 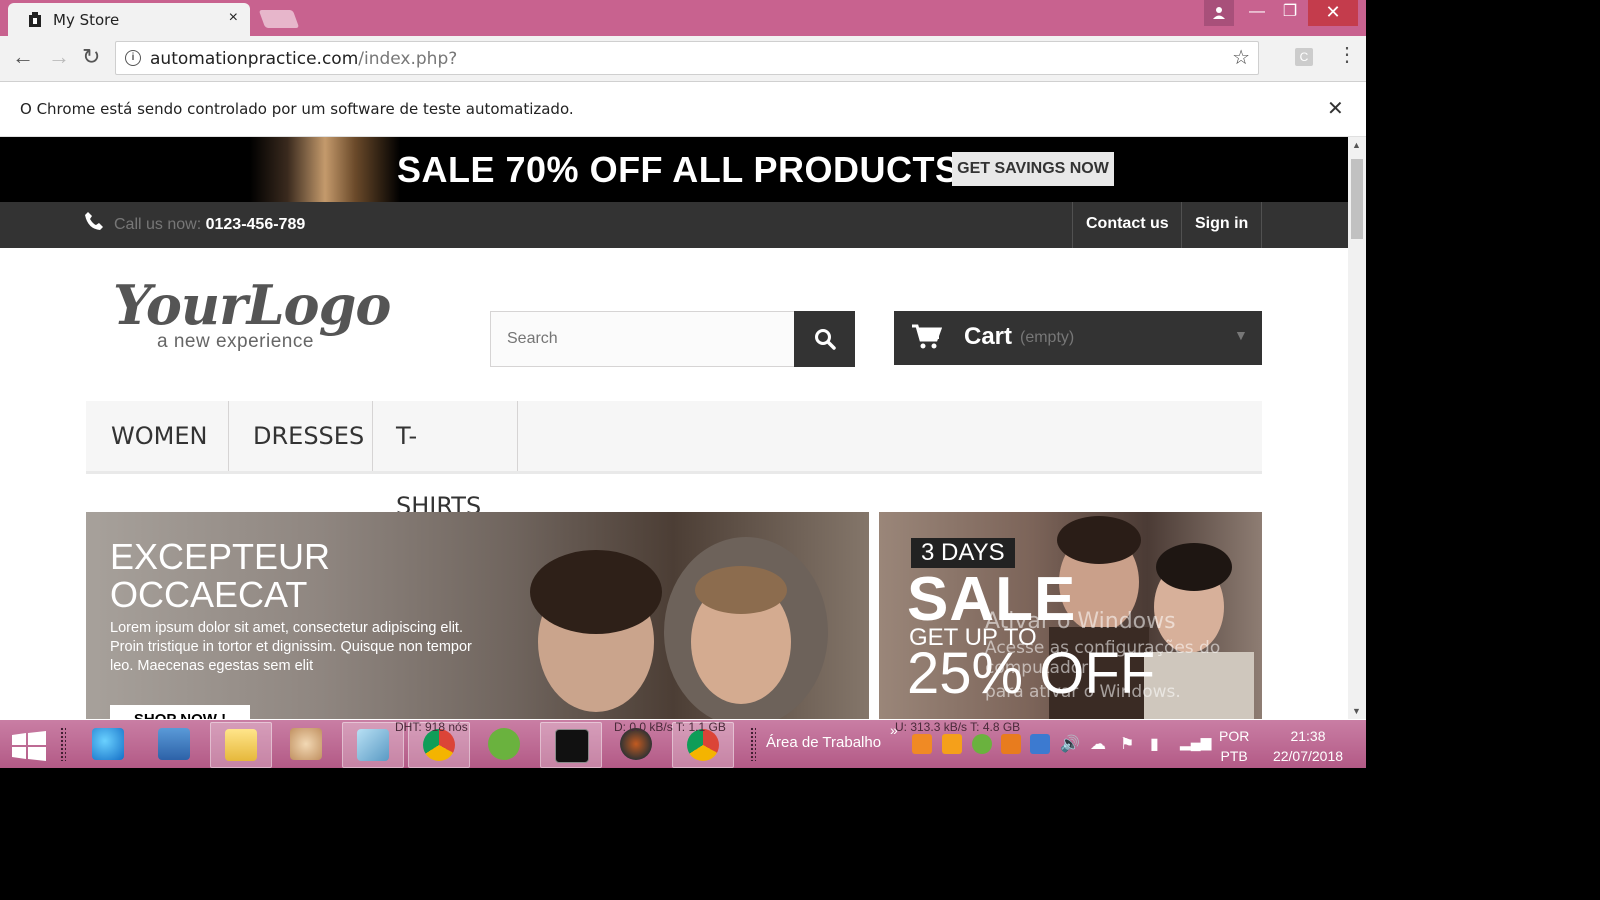 What do you see at coordinates (1308, 746) in the screenshot?
I see `system-clock: 21:38 22/07/2018` at bounding box center [1308, 746].